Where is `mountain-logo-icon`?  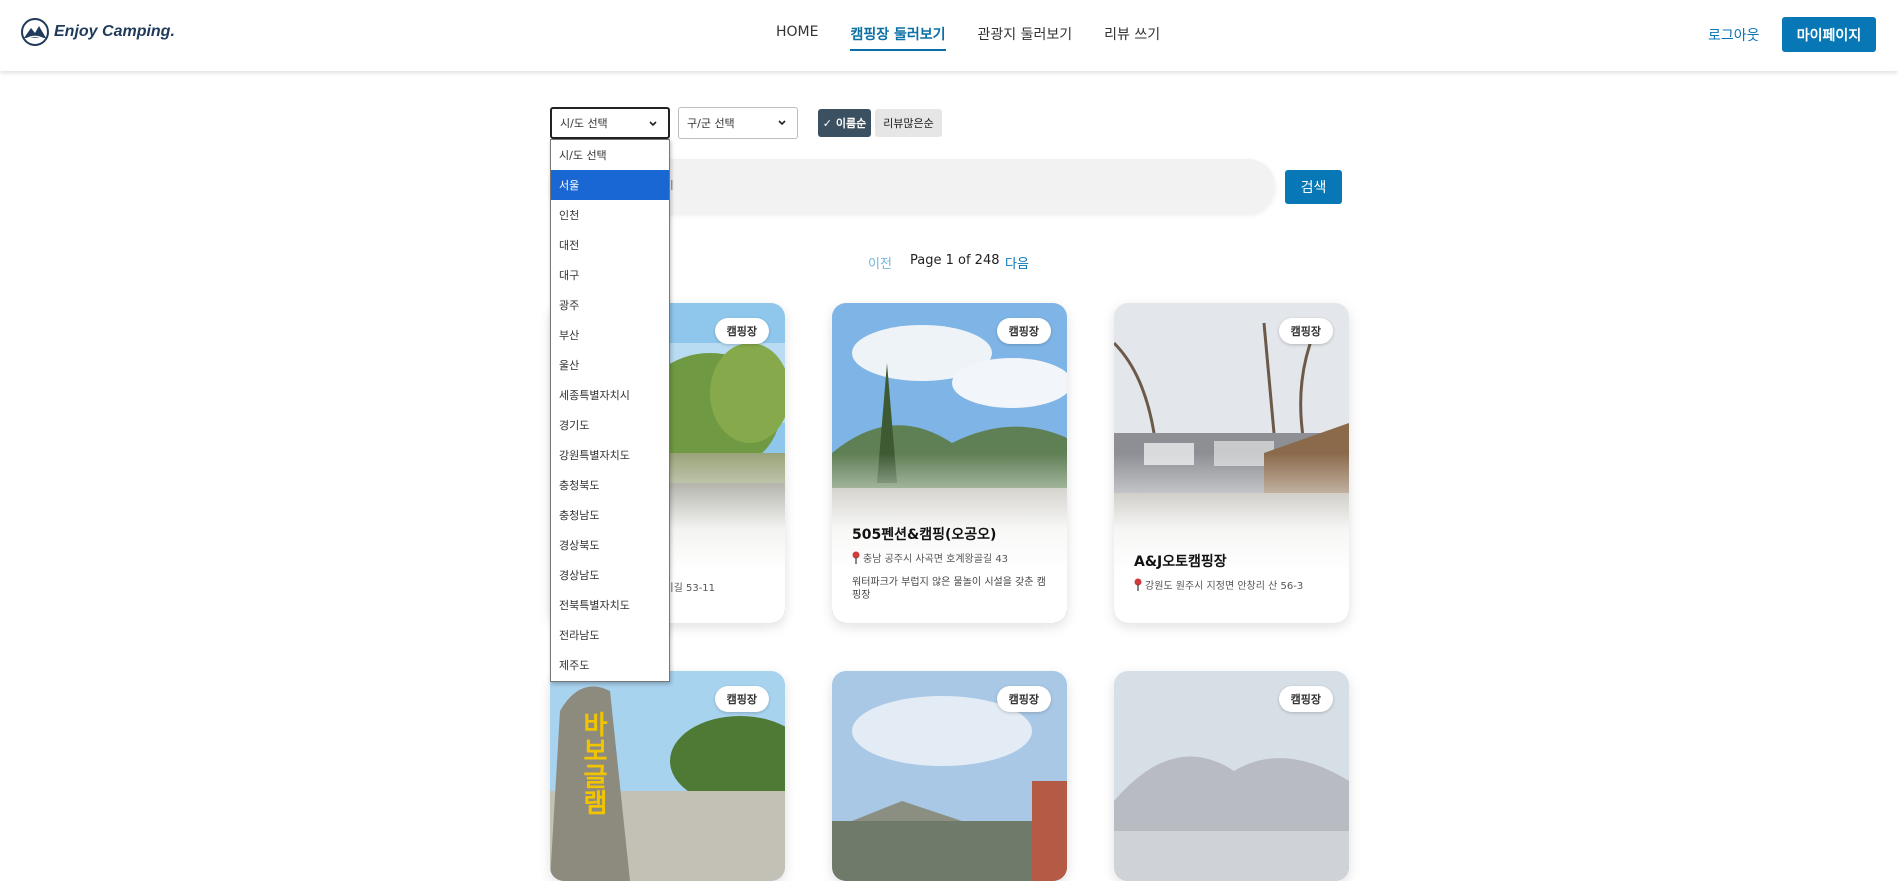
mountain-logo-icon is located at coordinates (35, 32).